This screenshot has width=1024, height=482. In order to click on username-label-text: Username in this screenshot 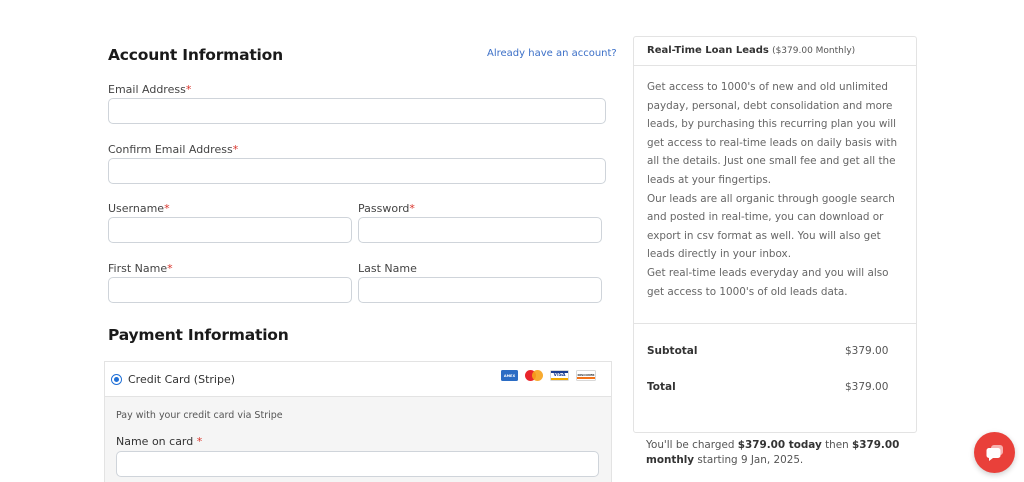, I will do `click(136, 208)`.